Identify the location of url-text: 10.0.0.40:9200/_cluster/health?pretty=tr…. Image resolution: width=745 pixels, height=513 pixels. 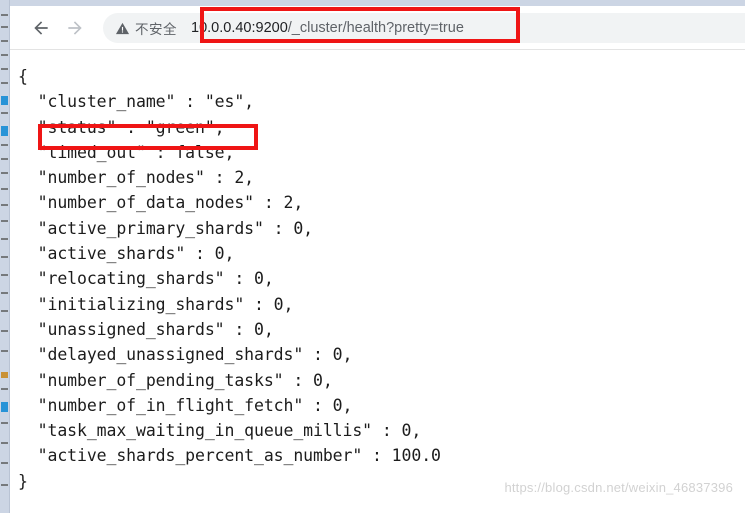
(468, 28).